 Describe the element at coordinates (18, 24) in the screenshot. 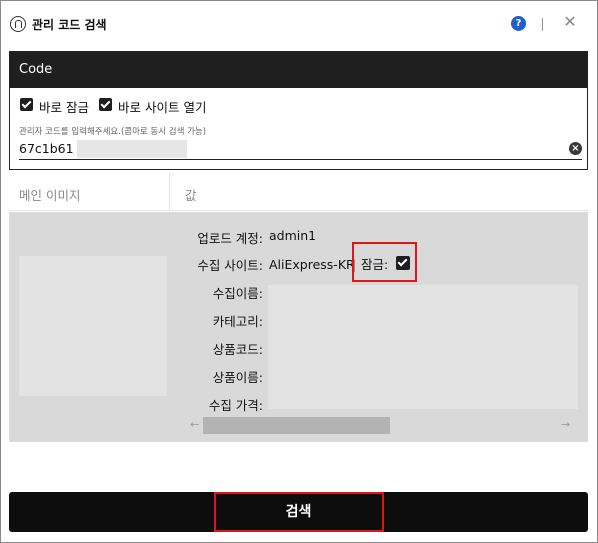

I see `app-logo-icon` at that location.